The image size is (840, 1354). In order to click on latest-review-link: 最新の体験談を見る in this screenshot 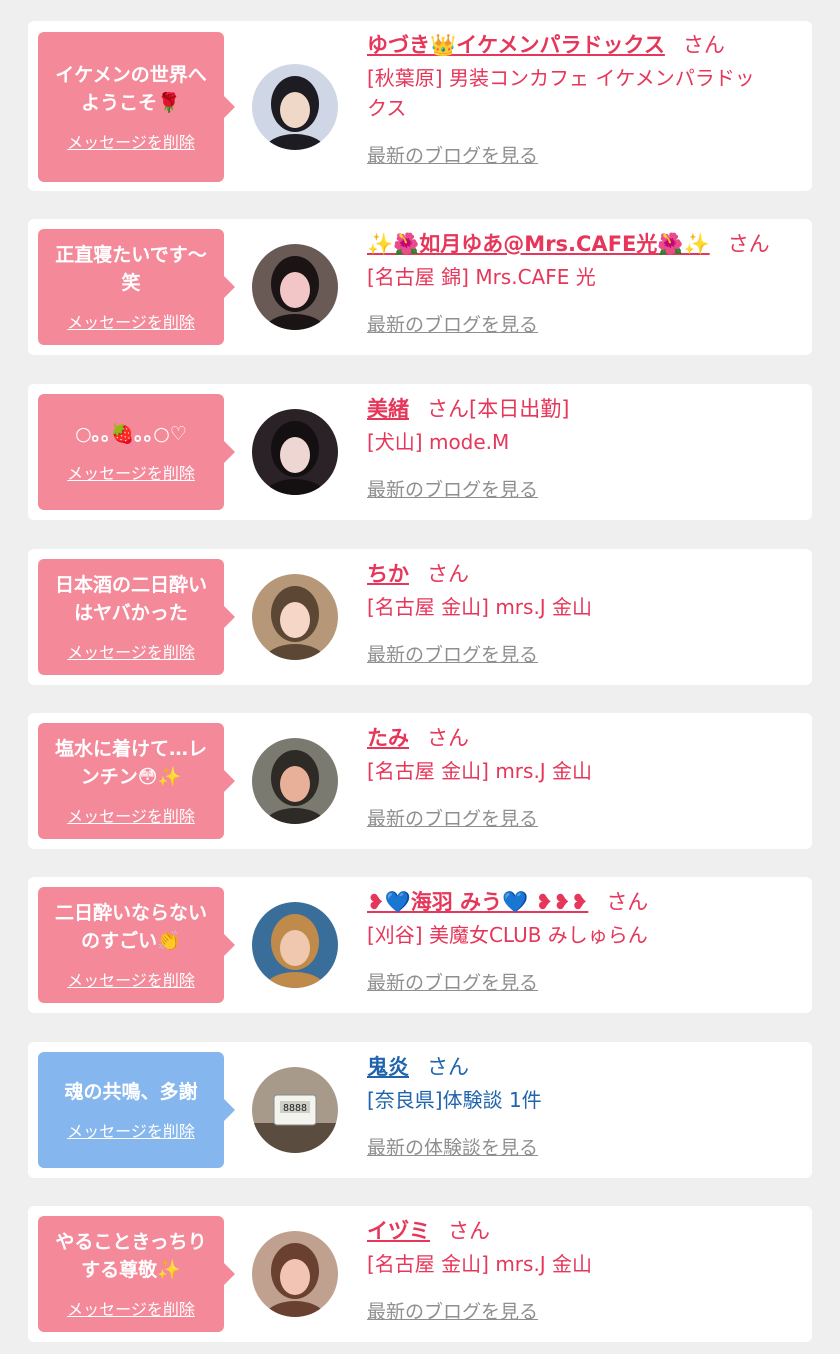, I will do `click(452, 1146)`.